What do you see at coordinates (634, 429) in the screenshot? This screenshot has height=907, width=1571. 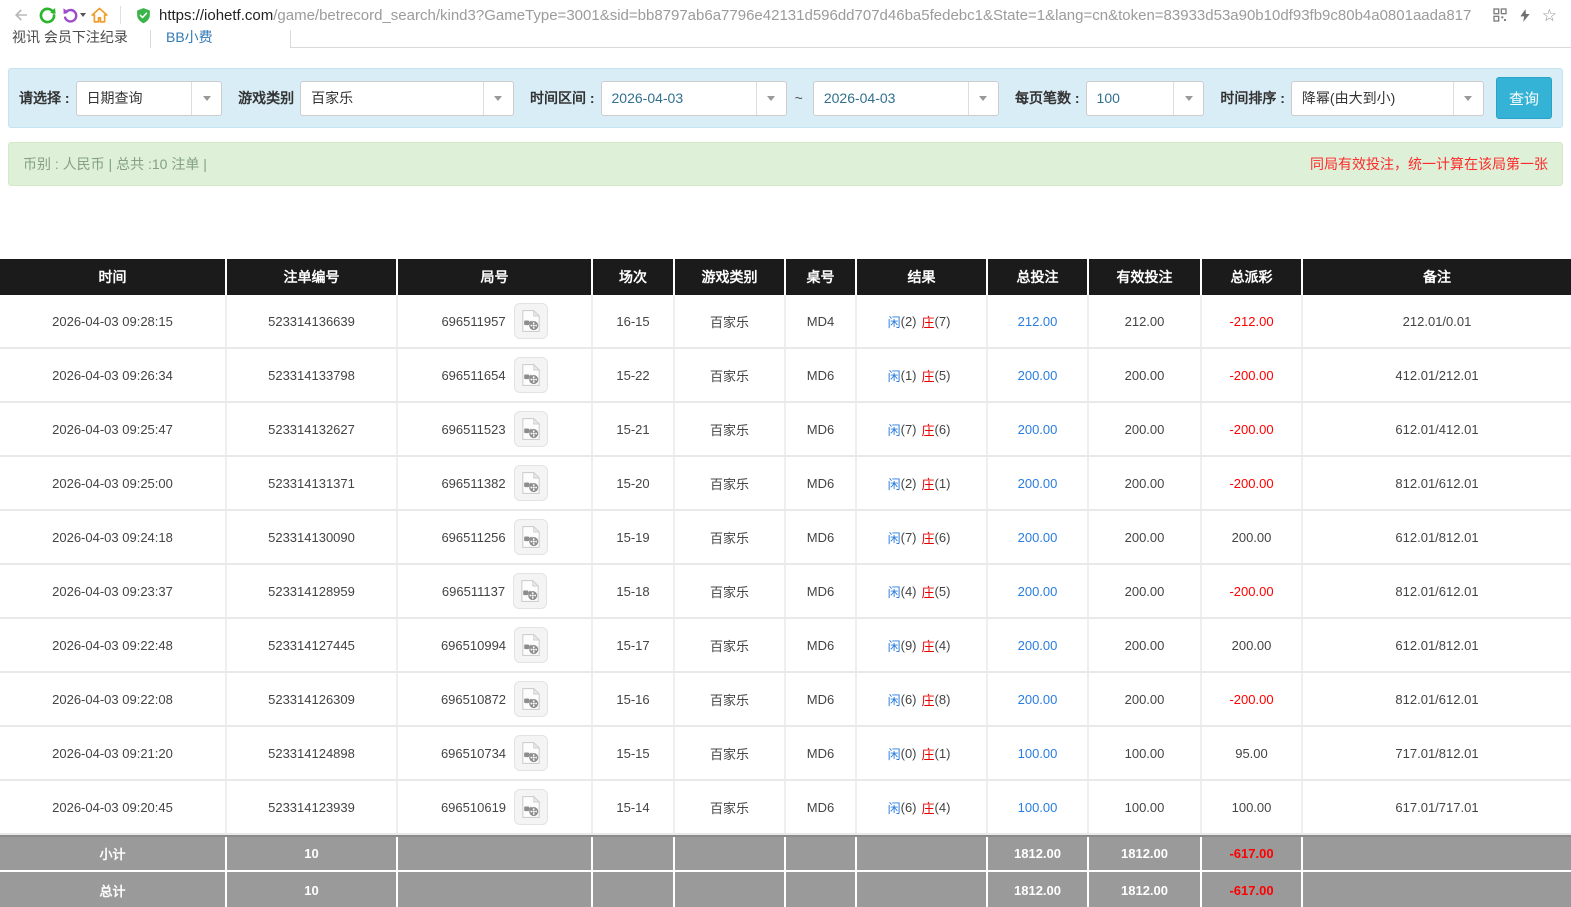 I see `cell-session: 15-21` at bounding box center [634, 429].